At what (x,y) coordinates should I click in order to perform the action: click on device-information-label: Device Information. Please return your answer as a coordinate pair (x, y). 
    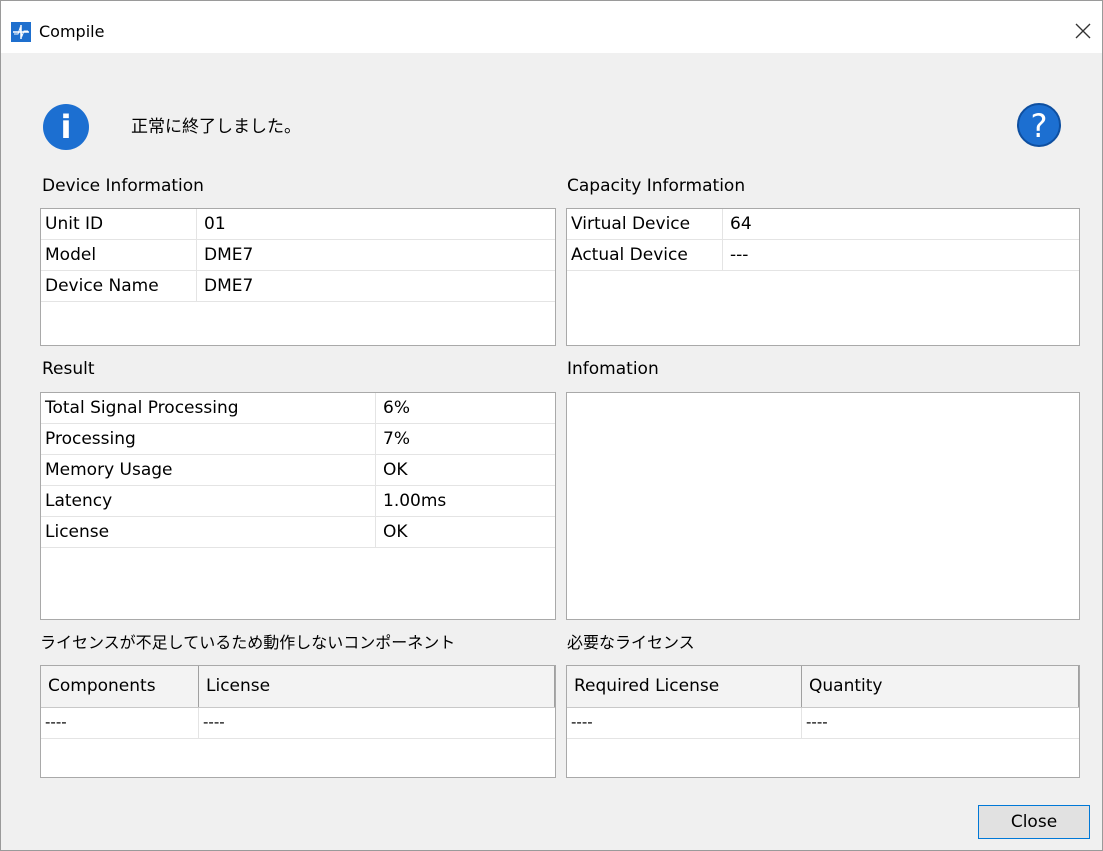
    Looking at the image, I should click on (123, 186).